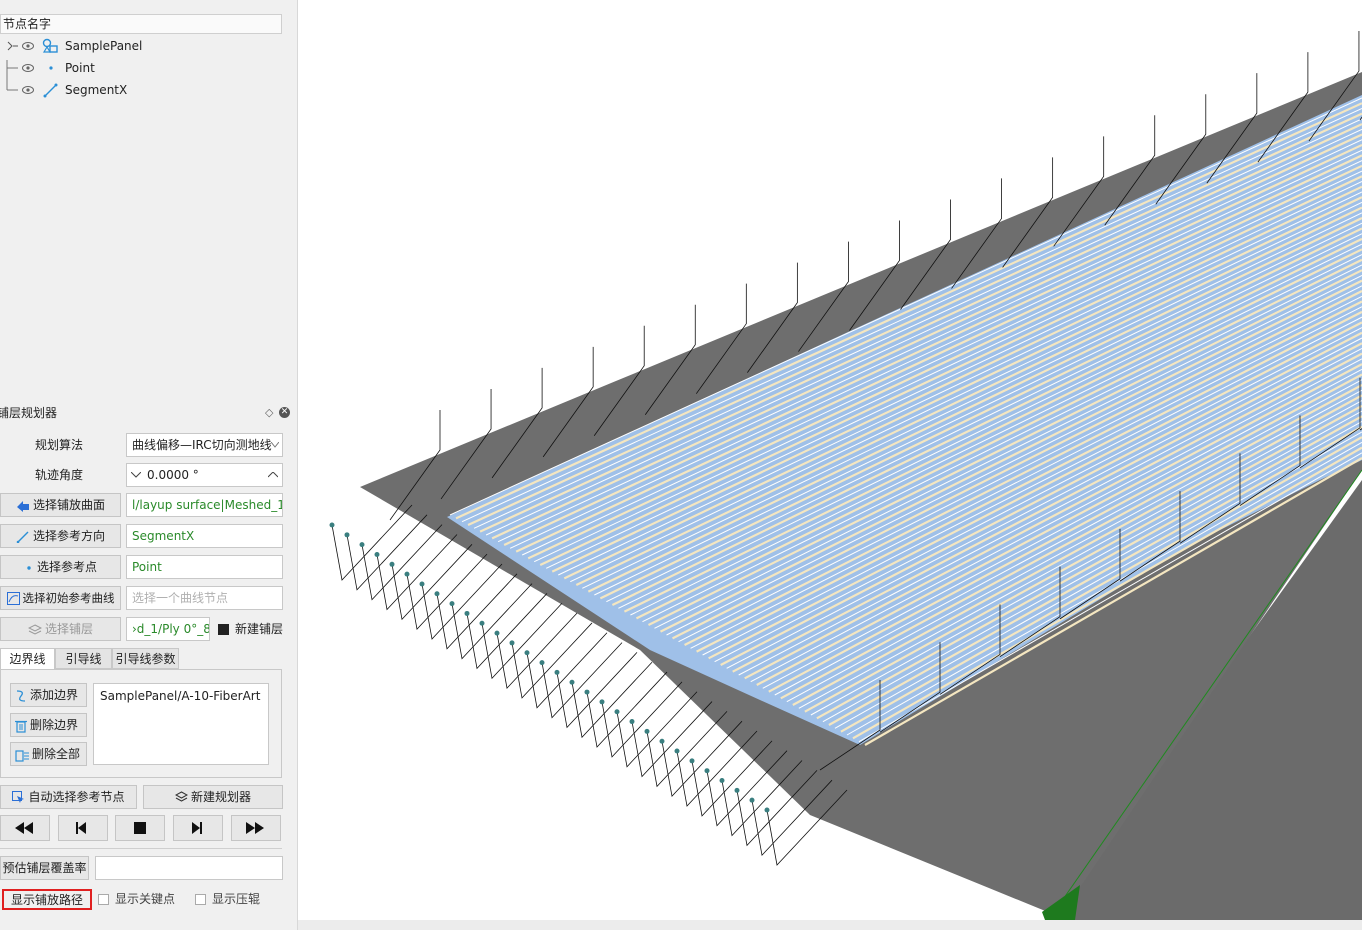 The width and height of the screenshot is (1362, 930). Describe the element at coordinates (25, 828) in the screenshot. I see `rewind-button` at that location.